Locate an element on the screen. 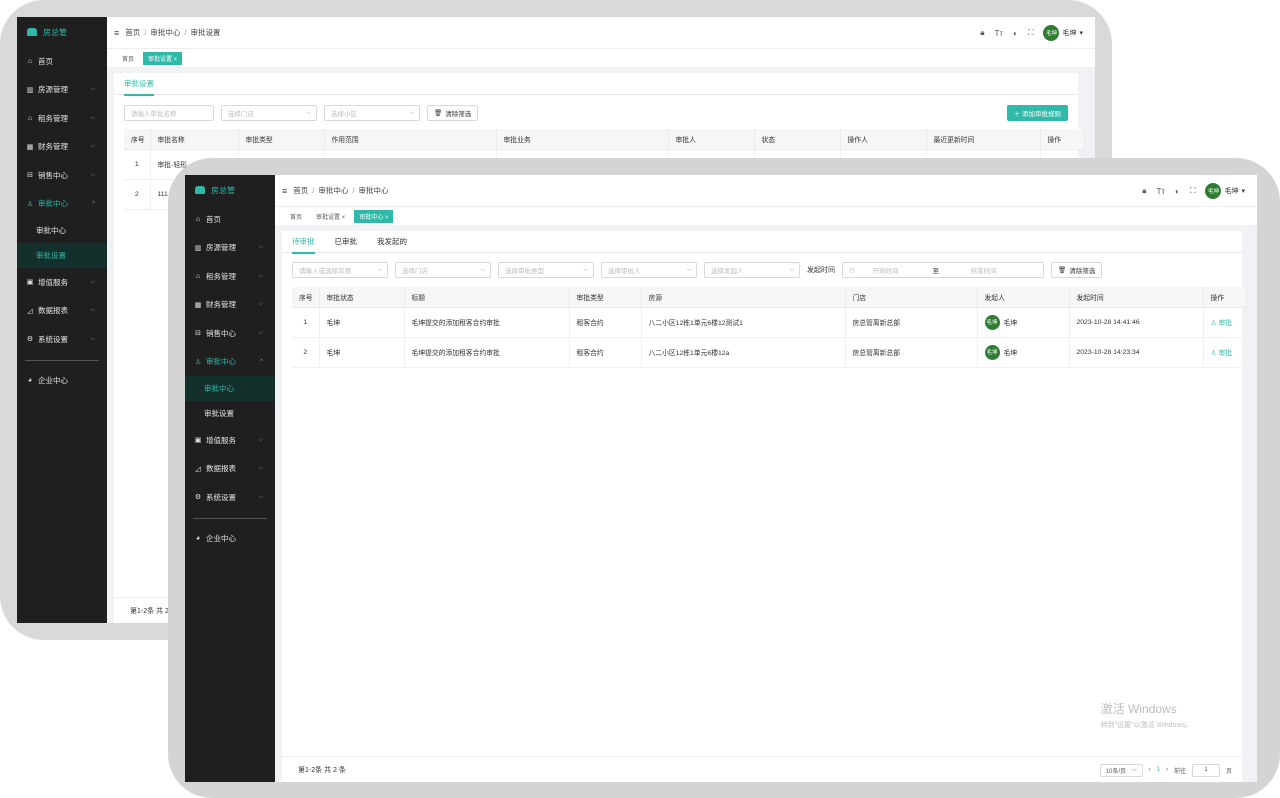 Image resolution: width=1280 pixels, height=798 pixels. tab-pending: 待审批 is located at coordinates (303, 242).